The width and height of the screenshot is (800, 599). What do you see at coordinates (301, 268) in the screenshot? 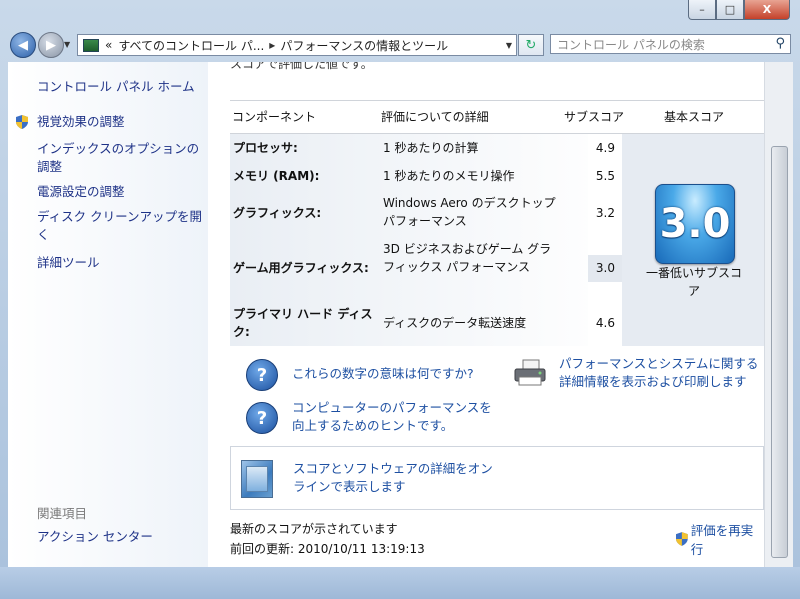
I see `row-gaming-graphics-label: ゲーム用グラフィックス:` at bounding box center [301, 268].